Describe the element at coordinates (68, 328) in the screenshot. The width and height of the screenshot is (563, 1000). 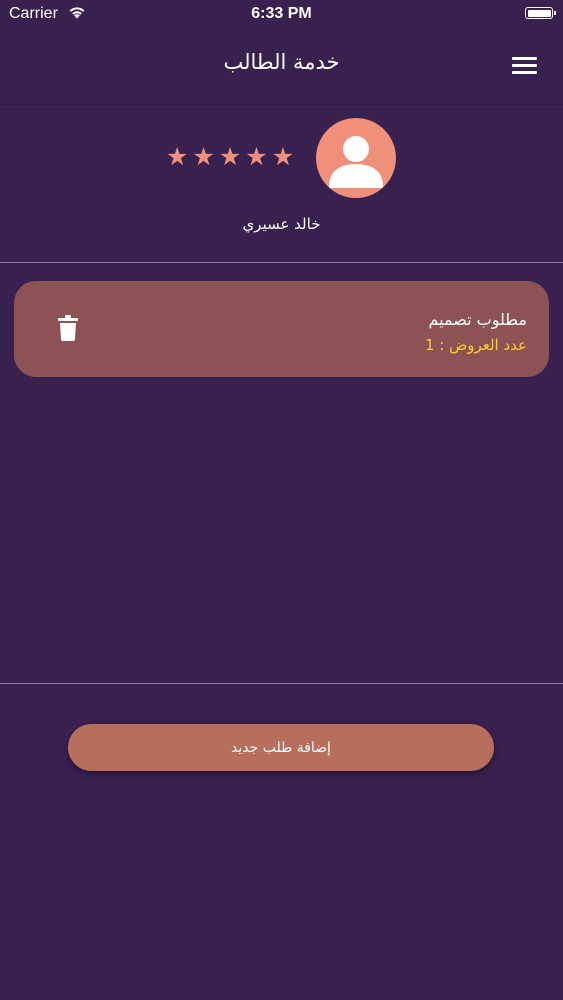
I see `trash-icon` at that location.